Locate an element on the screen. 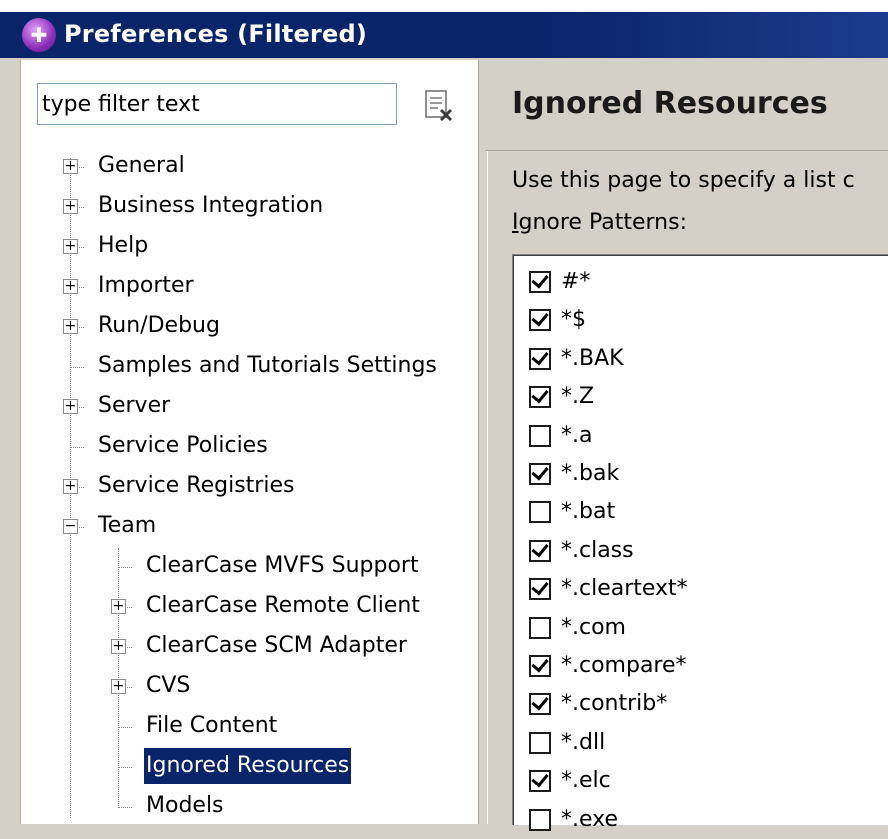  pattern-text: #* is located at coordinates (576, 281).